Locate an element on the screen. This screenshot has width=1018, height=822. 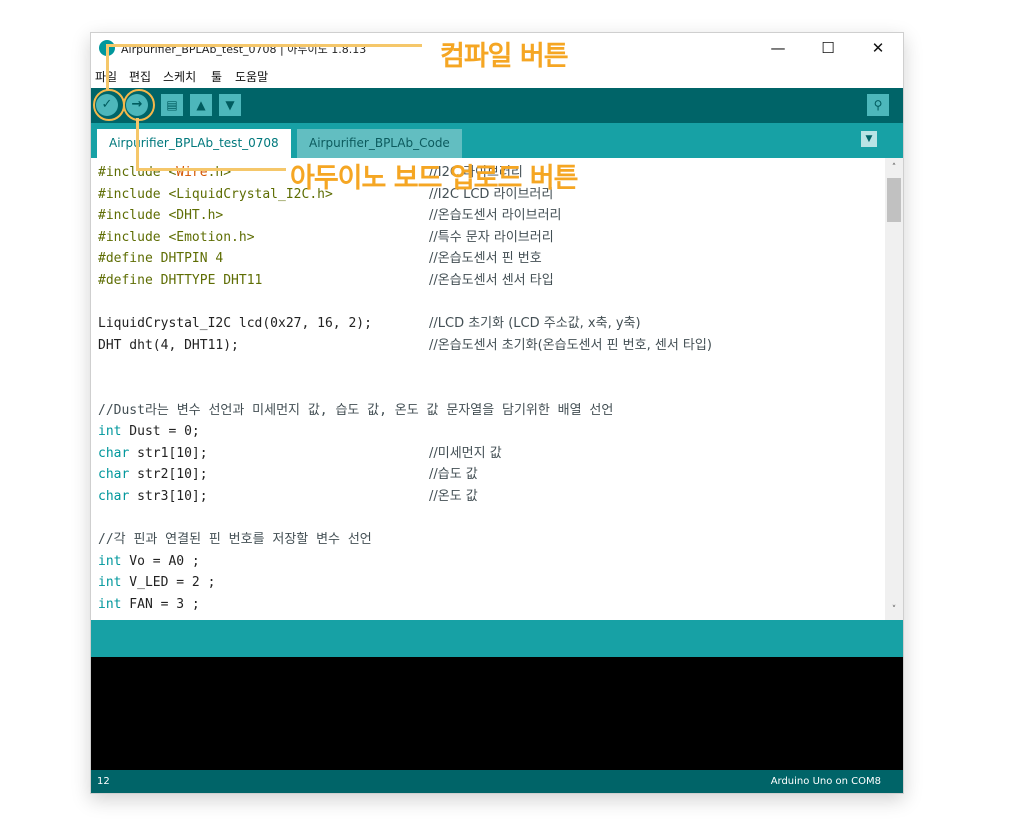
code-line: #define DHTPIN 4 is located at coordinates (160, 259).